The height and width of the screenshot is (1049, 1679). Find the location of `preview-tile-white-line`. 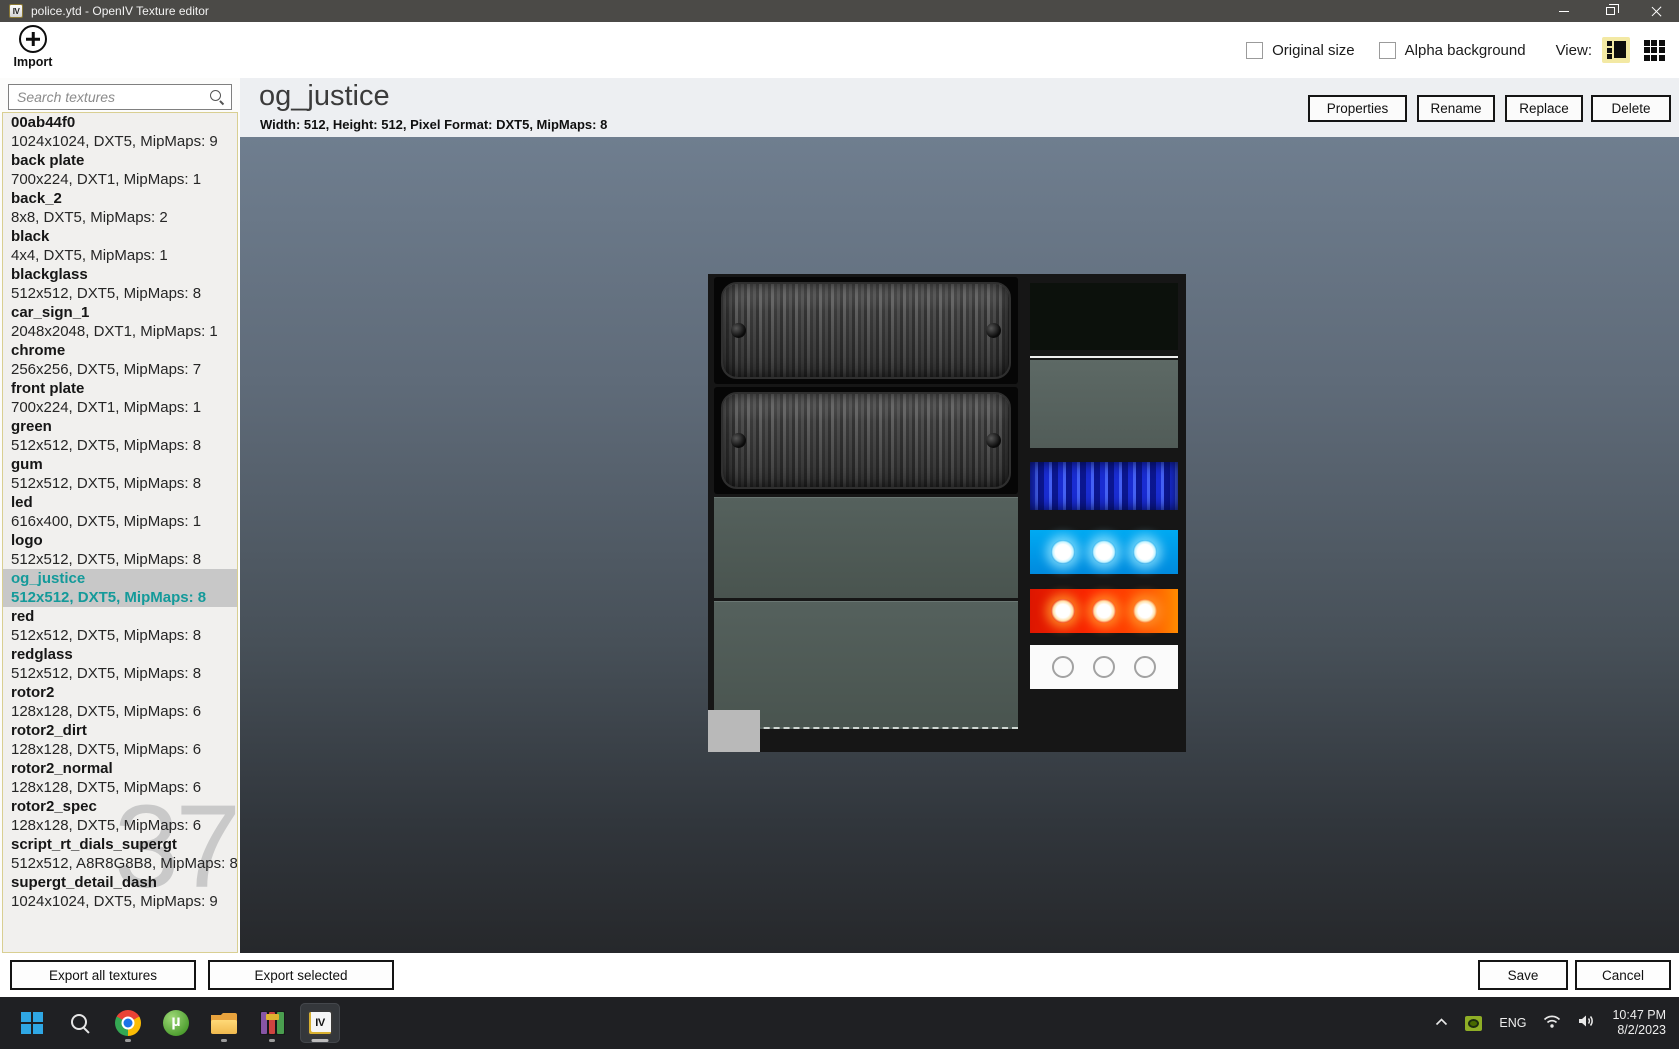

preview-tile-white-line is located at coordinates (1104, 357).